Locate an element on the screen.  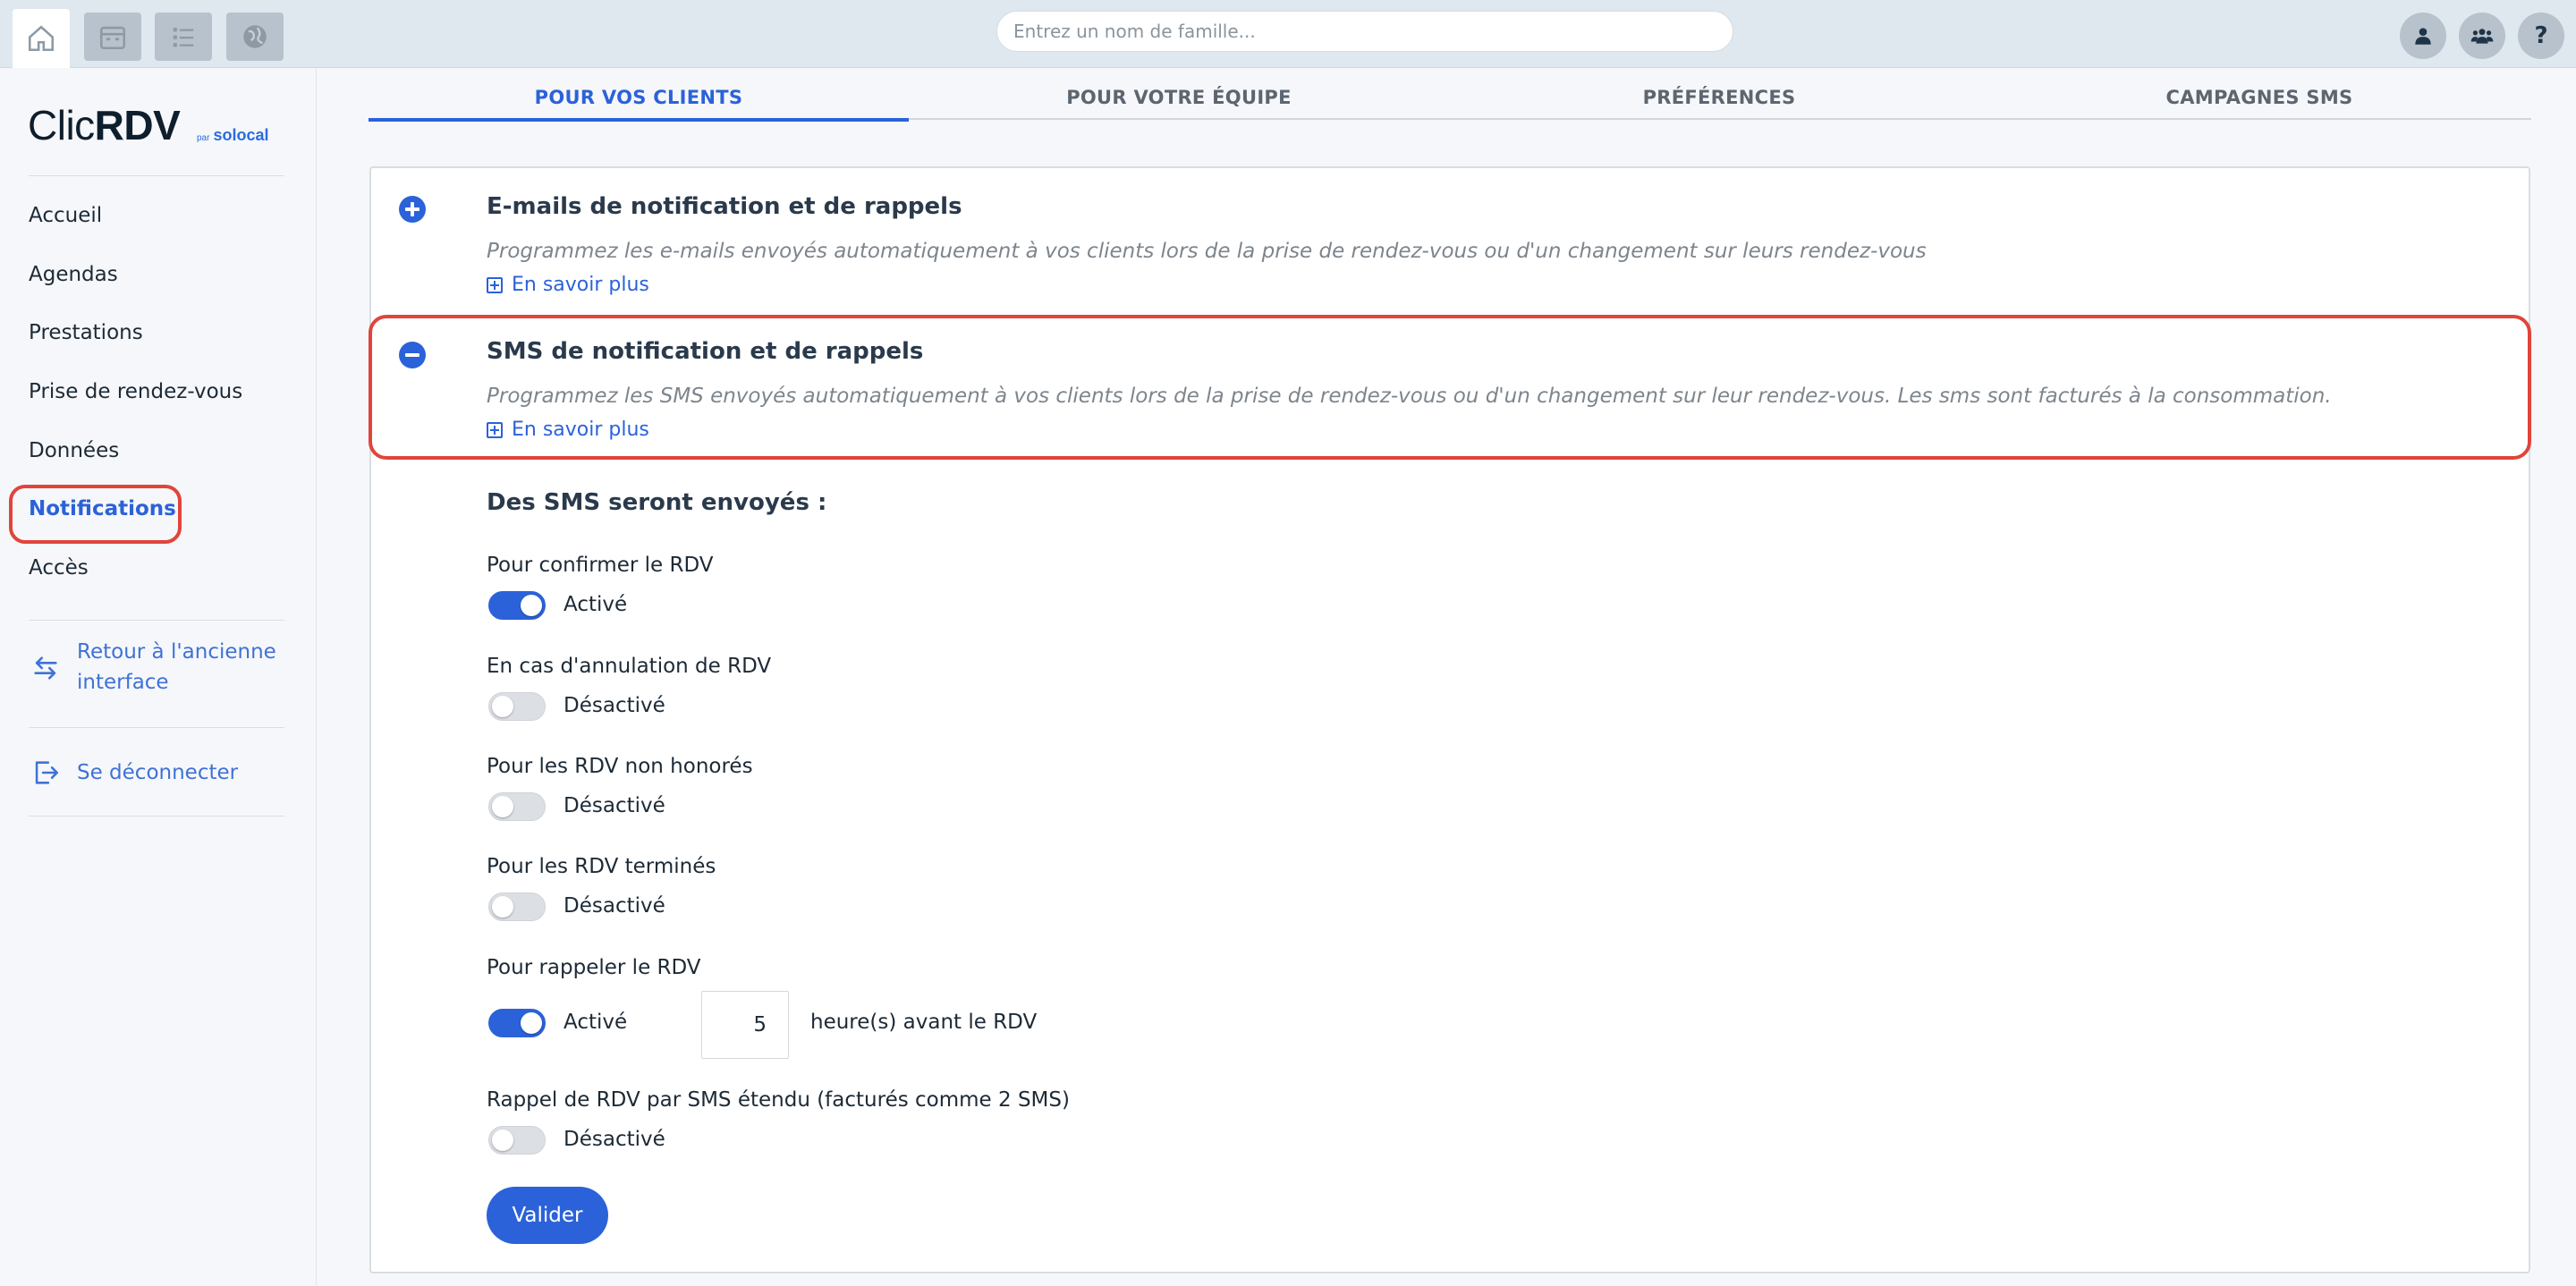
team-button is located at coordinates (2482, 36).